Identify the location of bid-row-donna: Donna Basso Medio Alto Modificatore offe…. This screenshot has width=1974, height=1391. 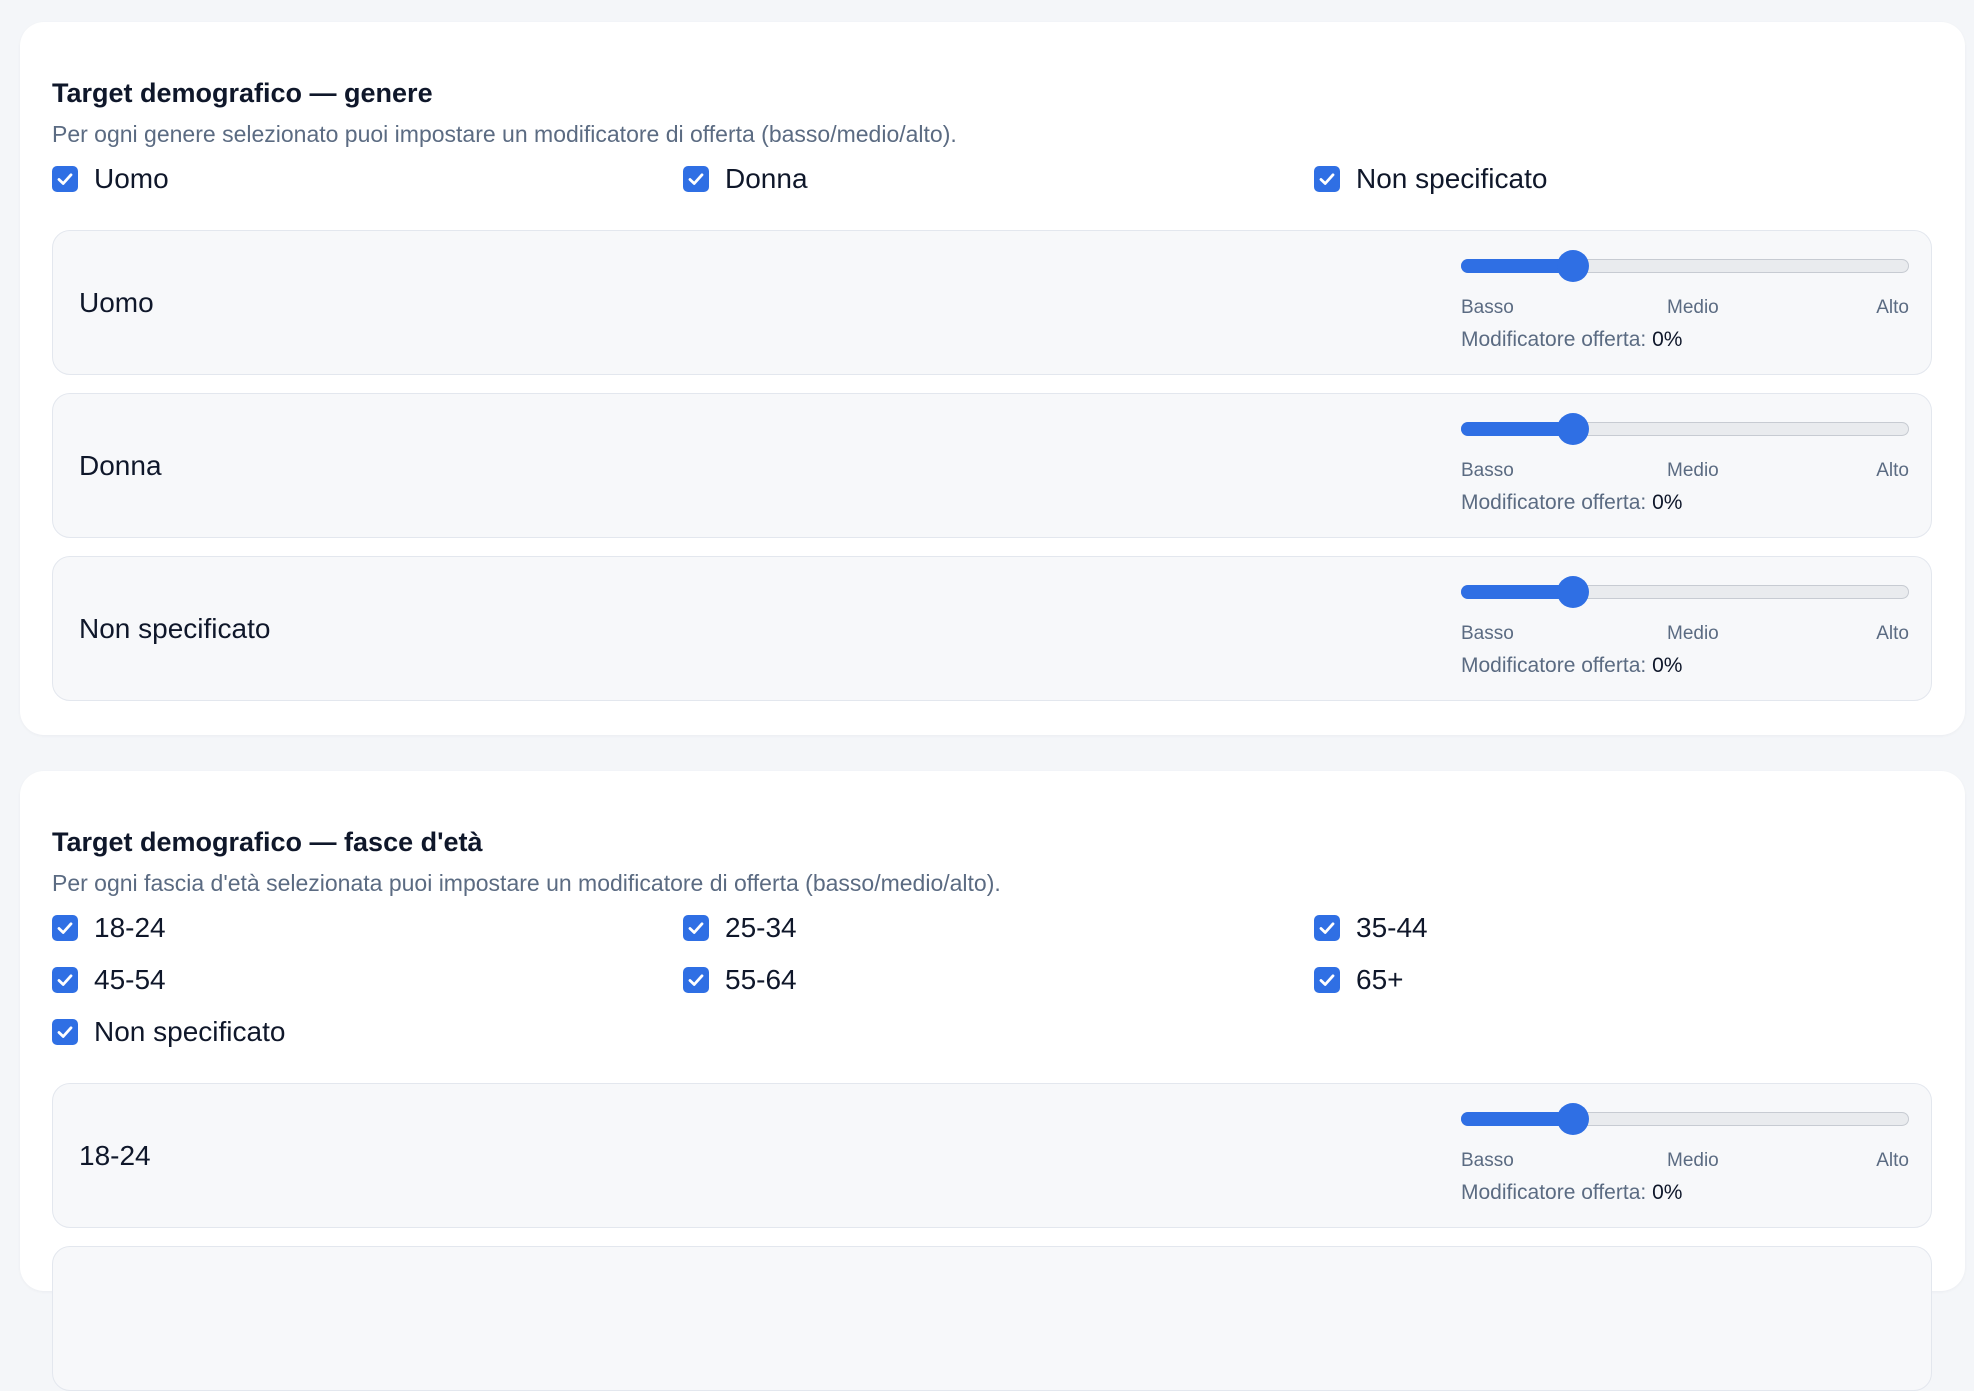
(992, 465).